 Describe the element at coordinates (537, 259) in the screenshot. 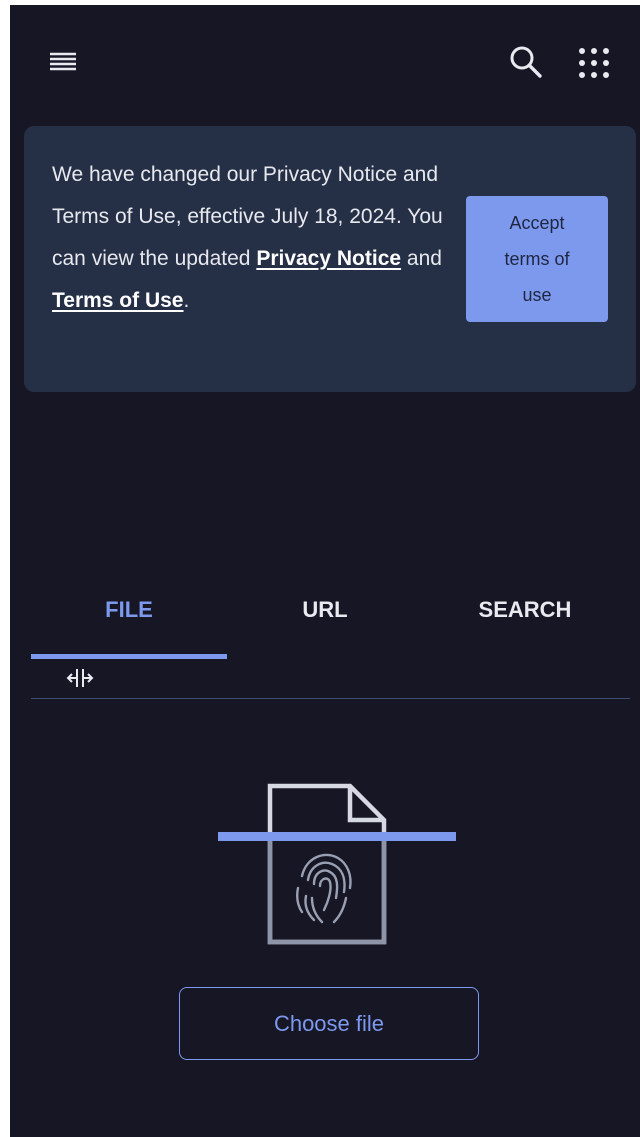

I see `accept-terms-button: Accept terms of use` at that location.